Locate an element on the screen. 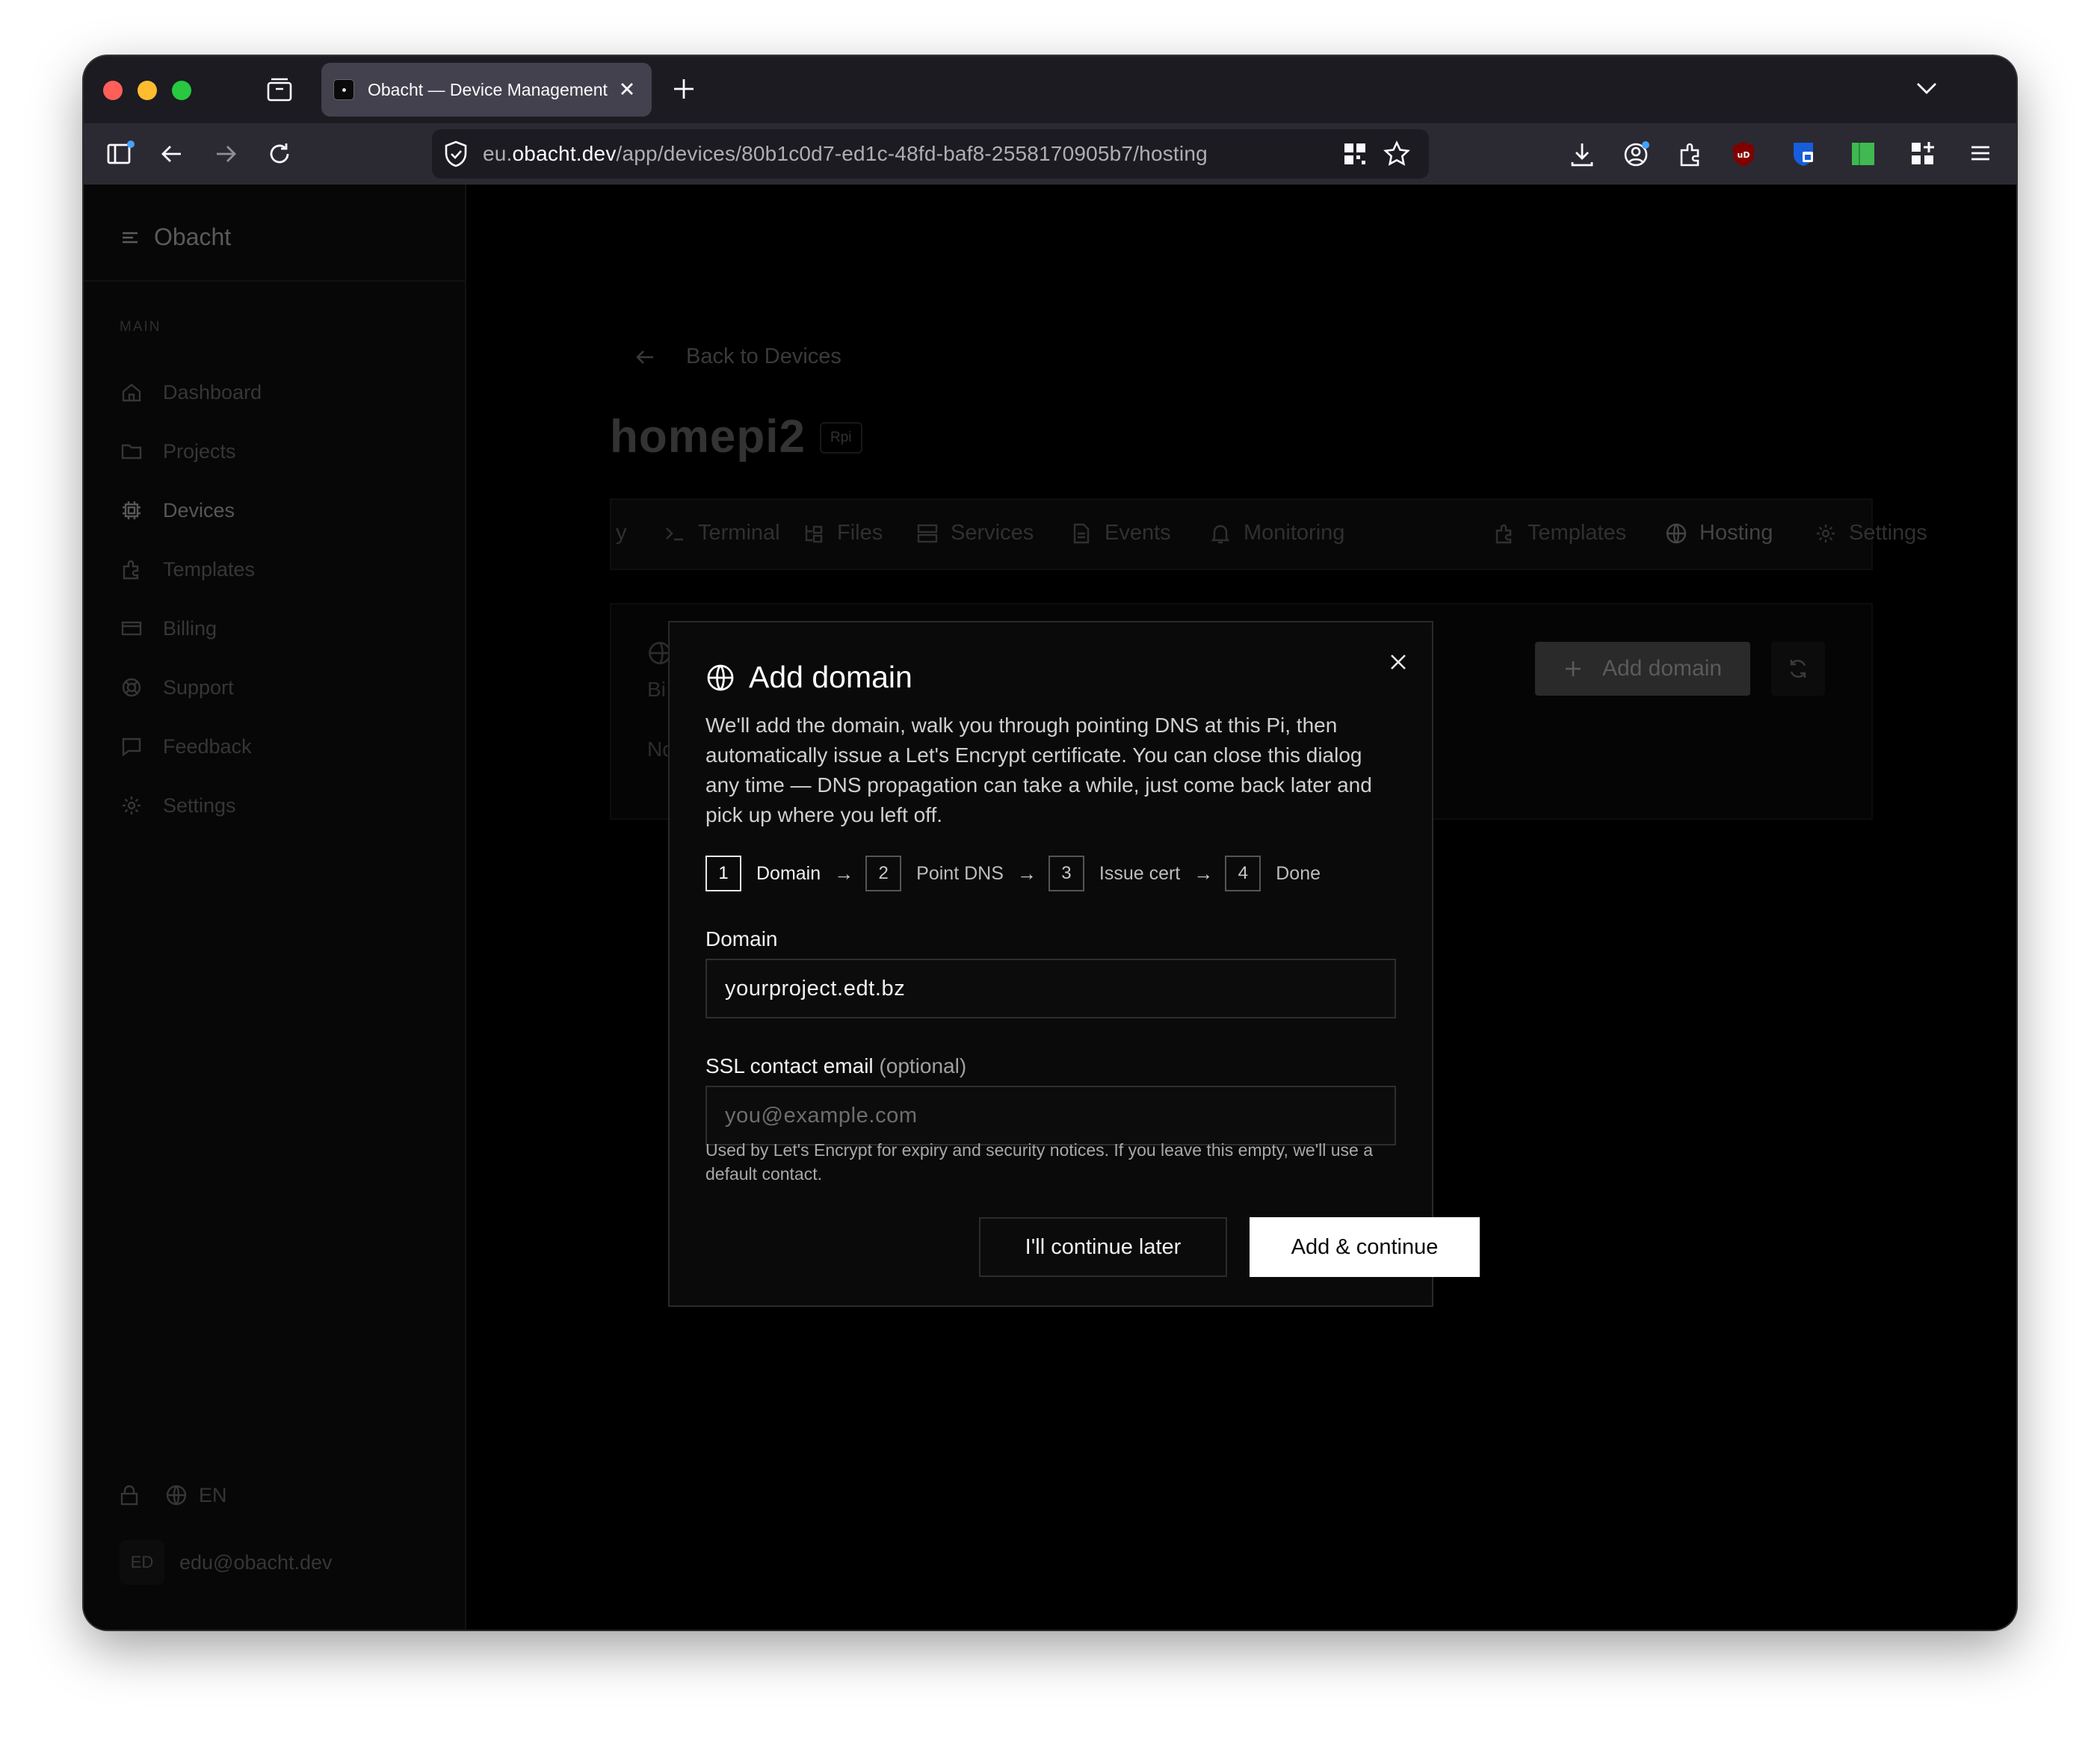 This screenshot has width=2100, height=1741. sidebar-item-feedback: Feedback is located at coordinates (186, 746).